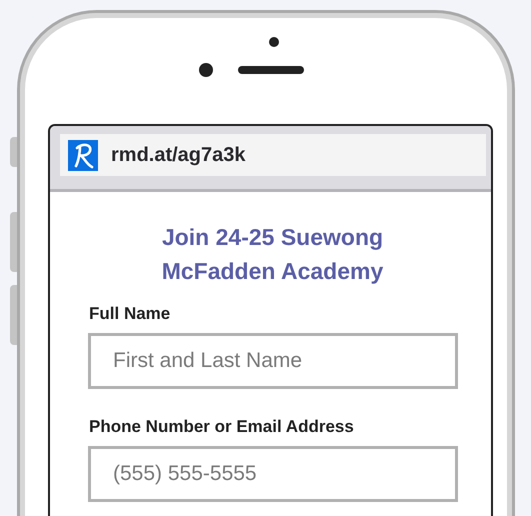 This screenshot has height=516, width=531. I want to click on field-label: Full Name, so click(130, 314).